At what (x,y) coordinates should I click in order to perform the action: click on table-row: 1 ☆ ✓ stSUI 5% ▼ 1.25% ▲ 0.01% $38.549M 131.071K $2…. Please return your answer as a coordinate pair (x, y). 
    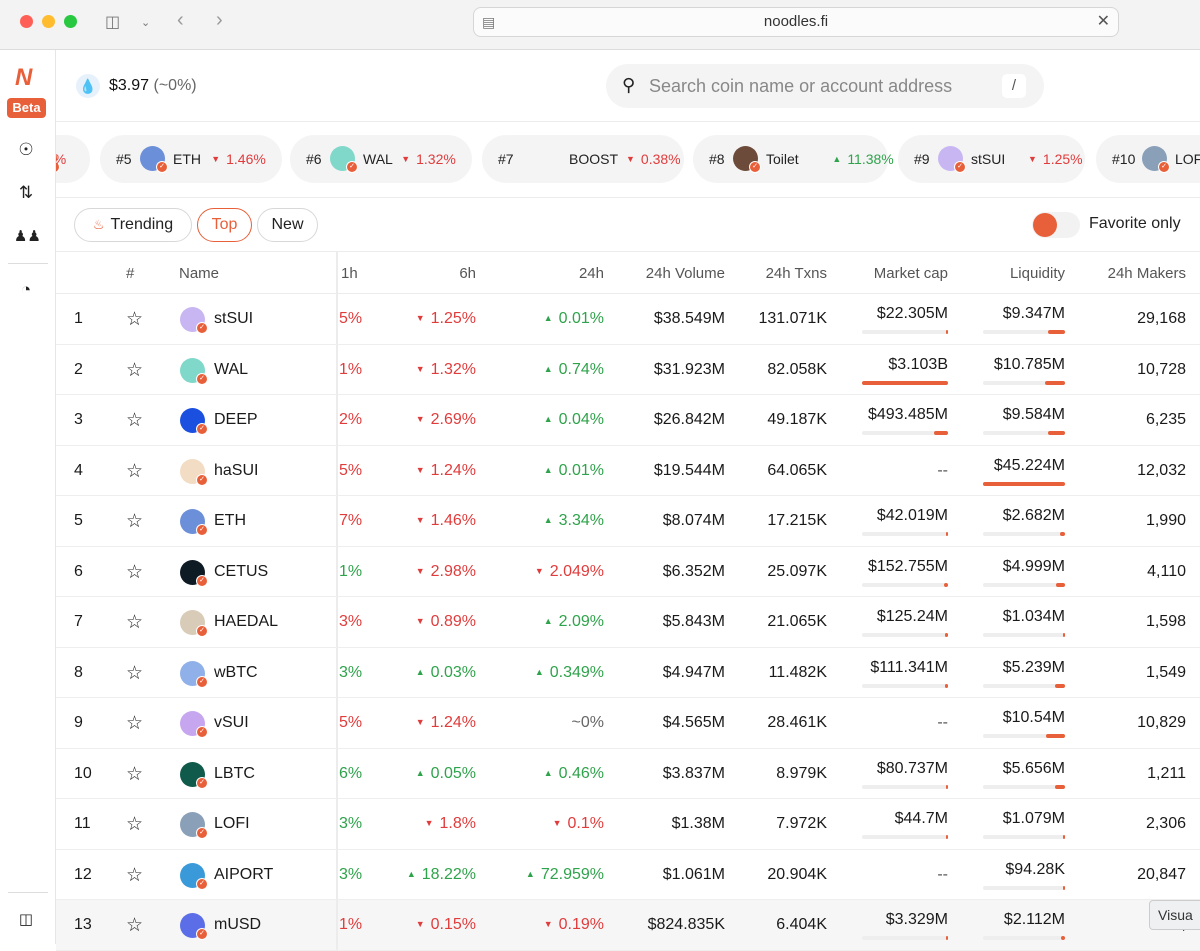
    Looking at the image, I should click on (628, 319).